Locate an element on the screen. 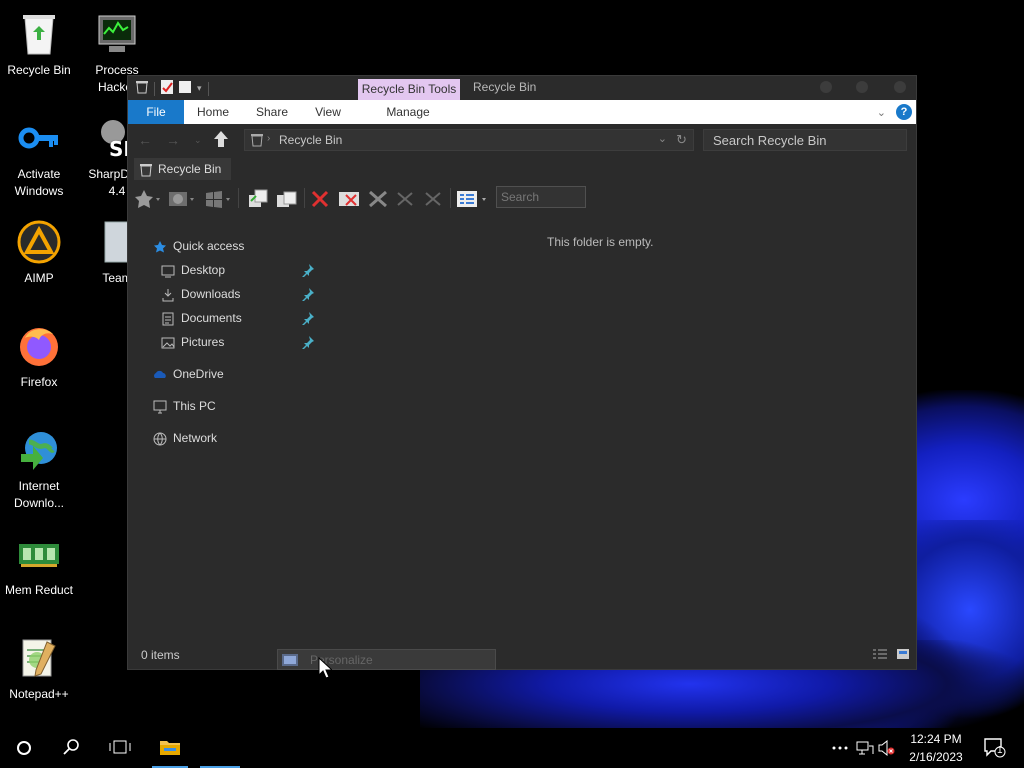 The height and width of the screenshot is (768, 1024). desktop-icon-label: Recycle Bin is located at coordinates (39, 70).